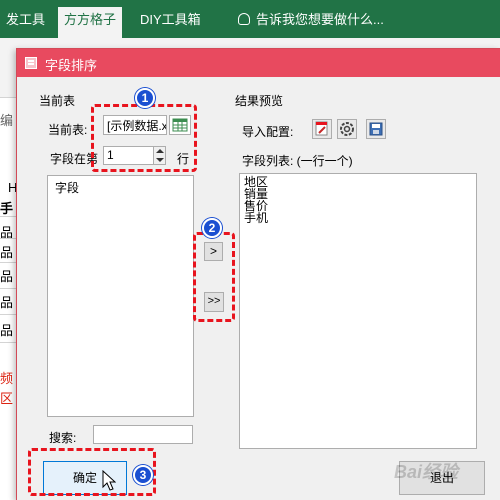 This screenshot has height=500, width=500. I want to click on select-table-button, so click(180, 125).